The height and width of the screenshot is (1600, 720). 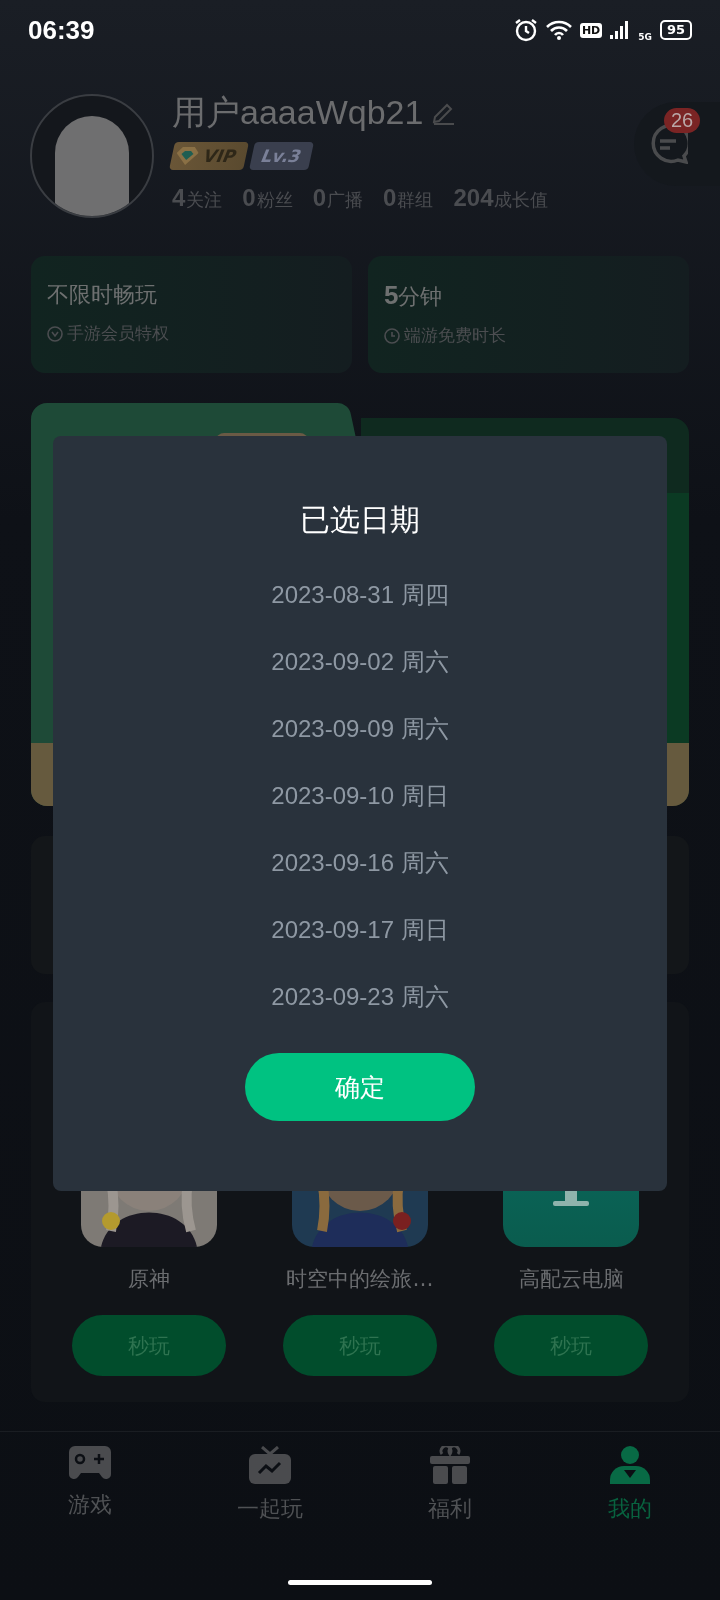 I want to click on signal-icon, so click(x=620, y=30).